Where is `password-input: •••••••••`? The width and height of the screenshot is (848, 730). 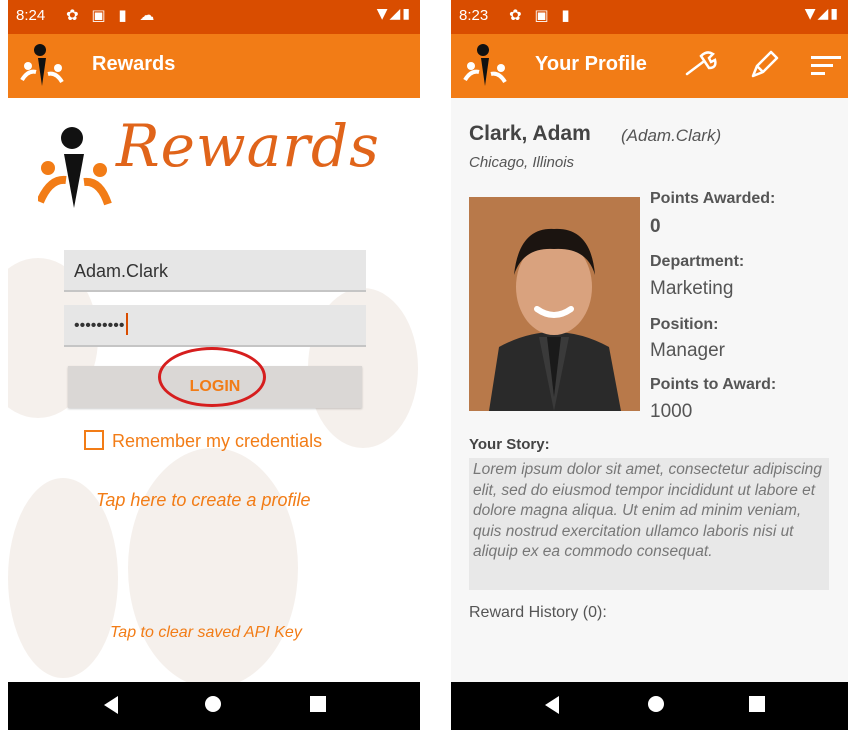 password-input: ••••••••• is located at coordinates (215, 326).